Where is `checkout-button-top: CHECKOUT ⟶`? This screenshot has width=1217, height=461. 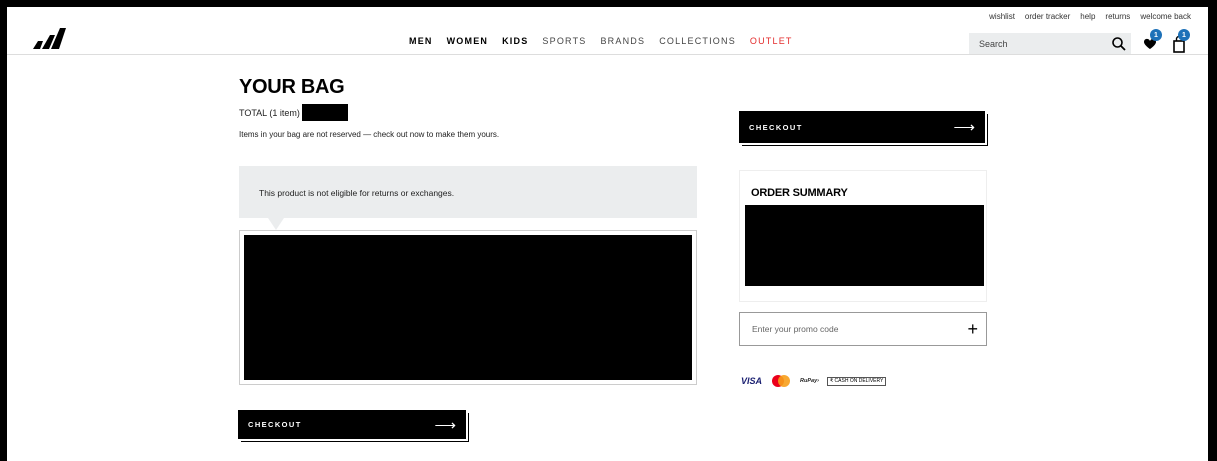 checkout-button-top: CHECKOUT ⟶ is located at coordinates (862, 127).